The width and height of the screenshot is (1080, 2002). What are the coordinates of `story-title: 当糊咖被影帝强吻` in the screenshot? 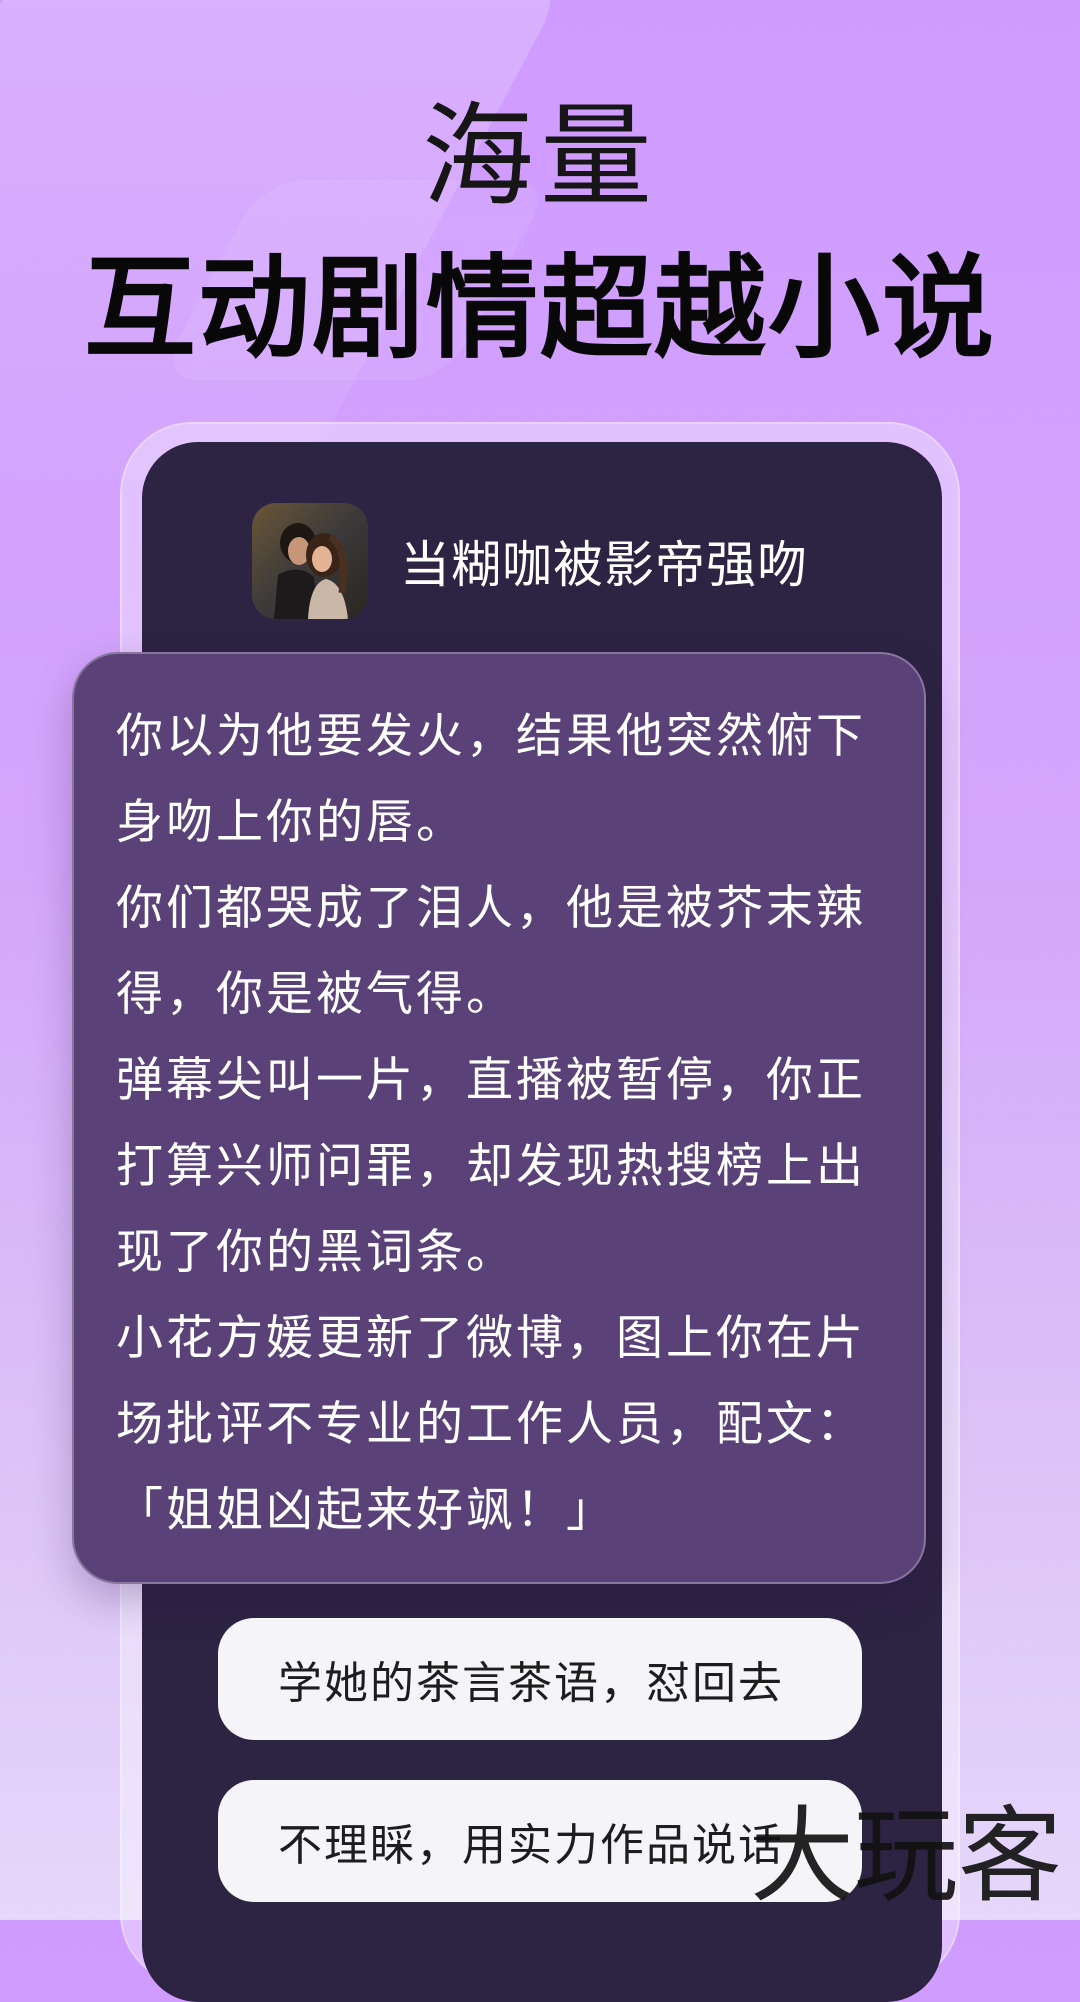 It's located at (604, 565).